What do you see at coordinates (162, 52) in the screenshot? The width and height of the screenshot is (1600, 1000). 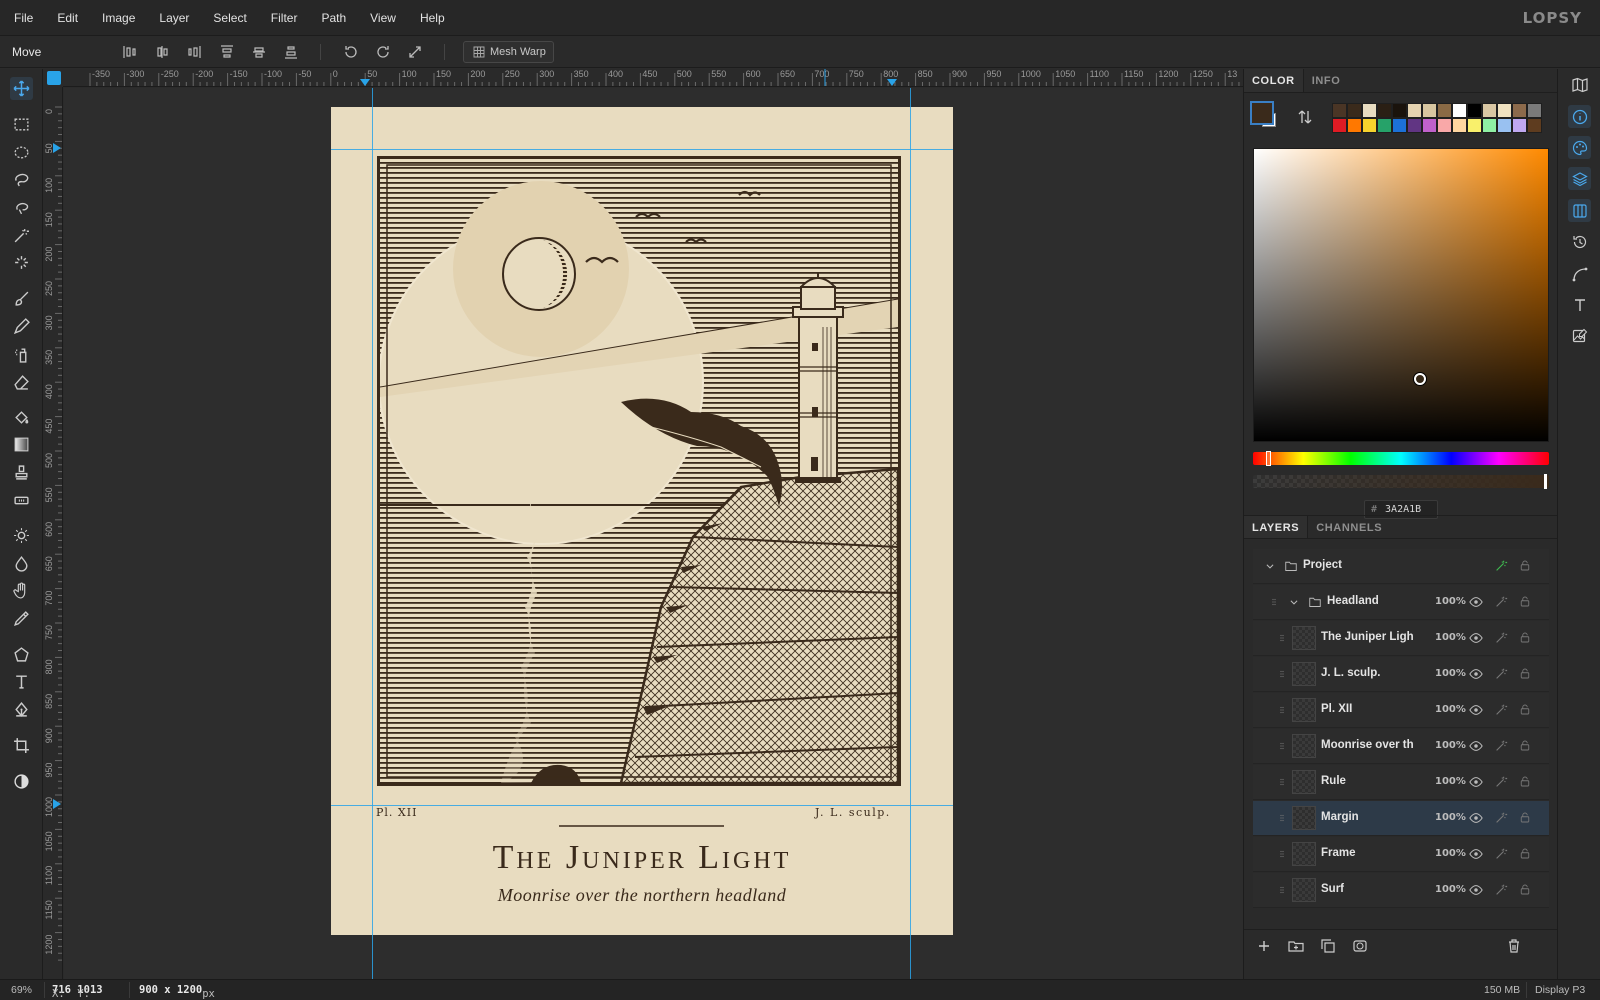 I see `align-hcenter-icon` at bounding box center [162, 52].